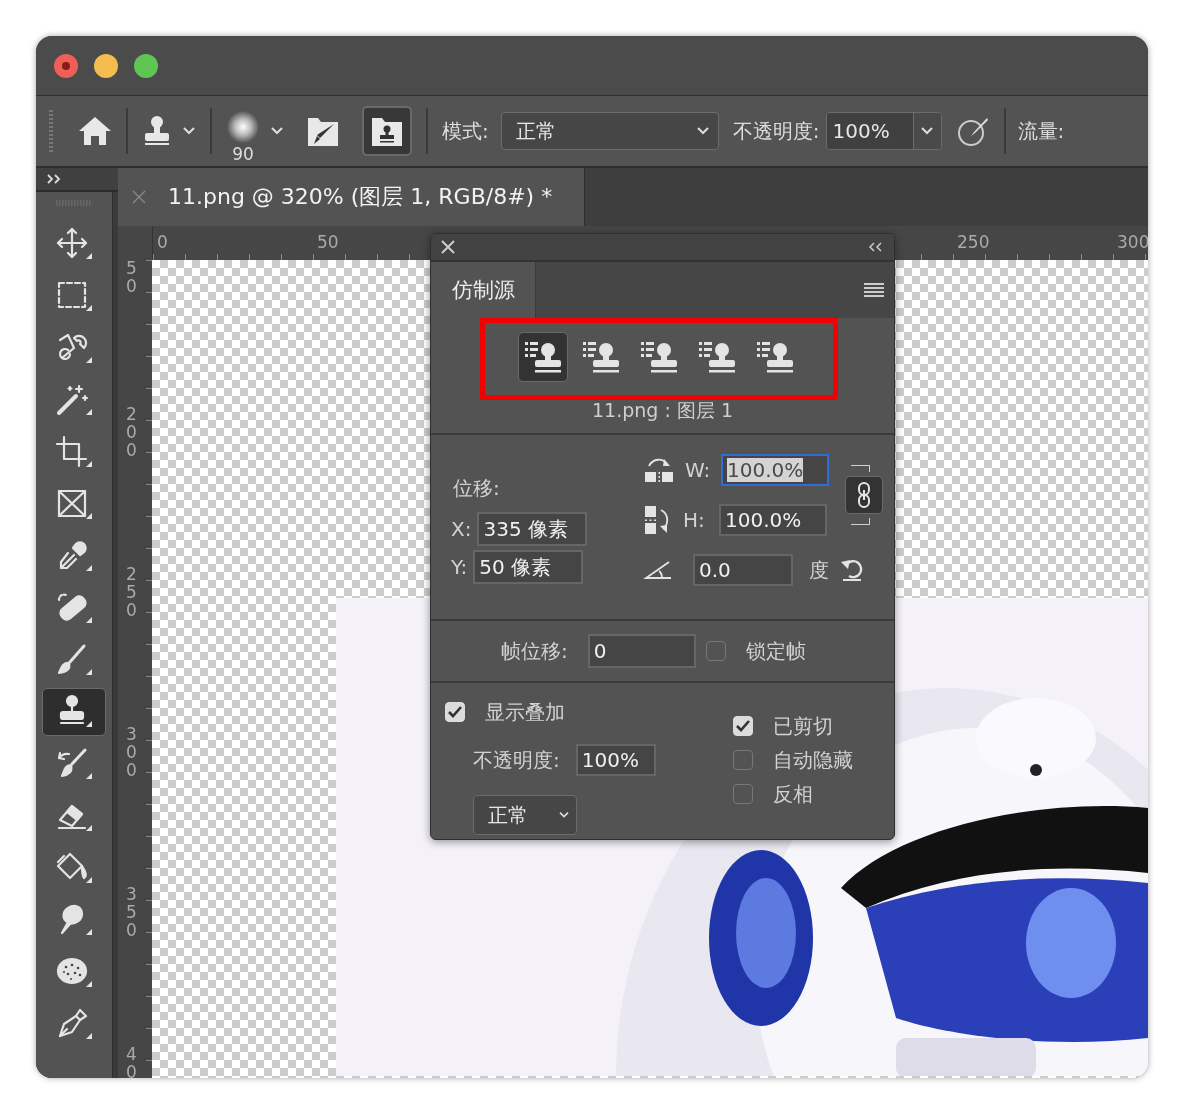 Image resolution: width=1184 pixels, height=1114 pixels. I want to click on ruler-label: 0, so click(162, 242).